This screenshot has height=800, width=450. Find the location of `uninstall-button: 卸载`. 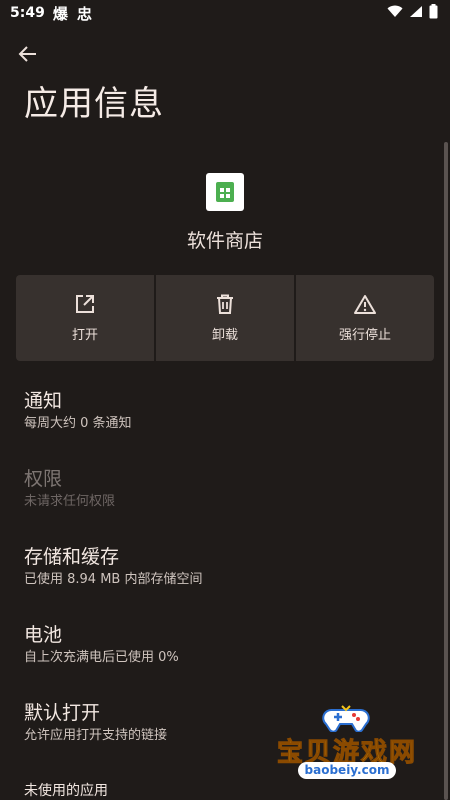

uninstall-button: 卸载 is located at coordinates (225, 318).